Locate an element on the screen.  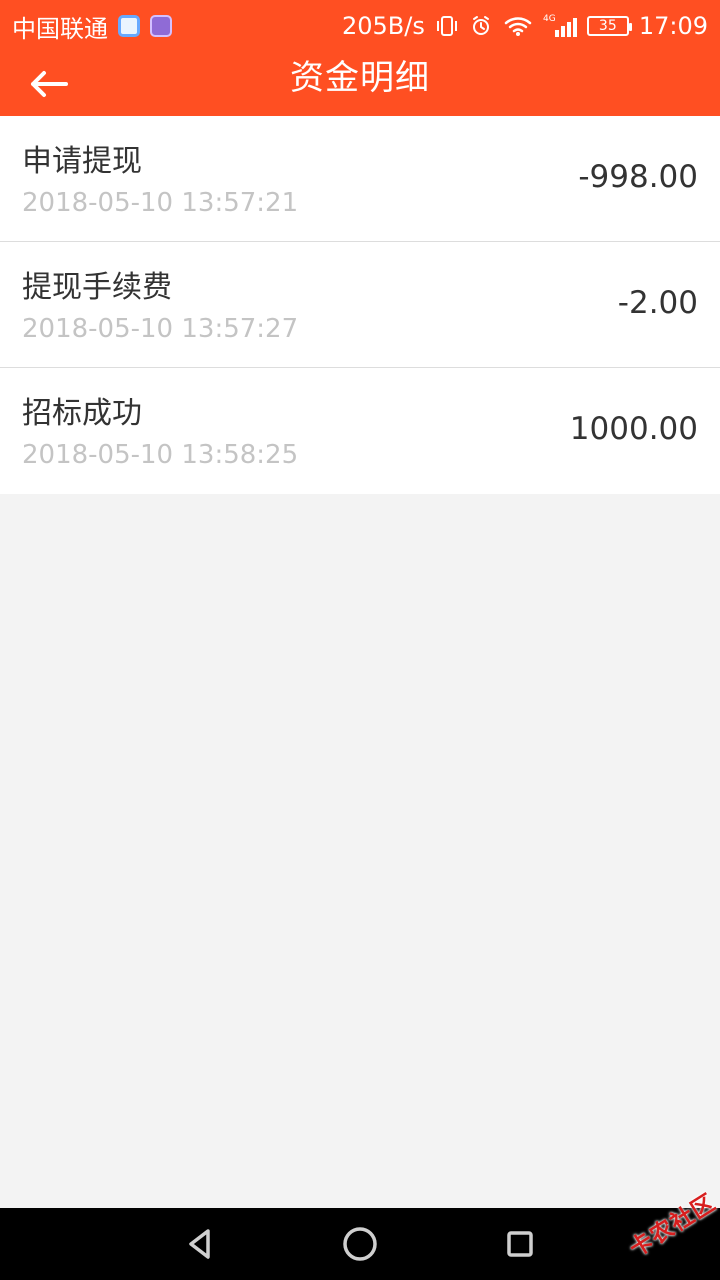
transaction-time: 2018-05-10 13:57:27 is located at coordinates (160, 329).